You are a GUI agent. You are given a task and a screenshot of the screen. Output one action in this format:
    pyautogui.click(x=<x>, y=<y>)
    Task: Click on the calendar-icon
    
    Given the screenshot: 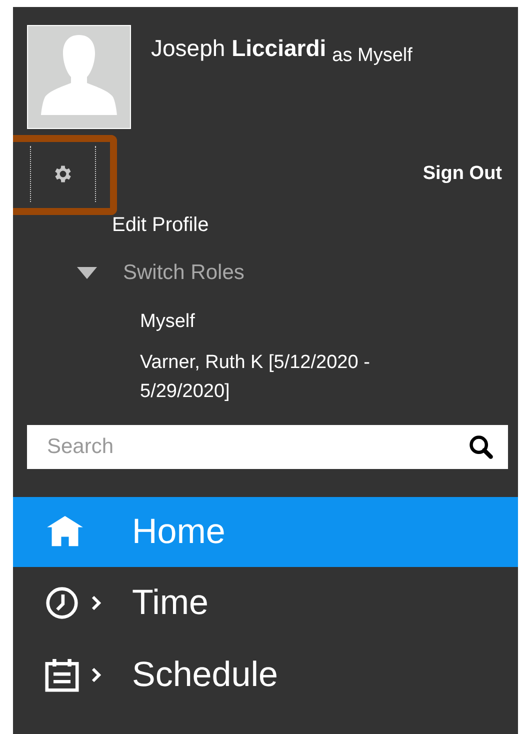 What is the action you would take?
    pyautogui.click(x=62, y=675)
    